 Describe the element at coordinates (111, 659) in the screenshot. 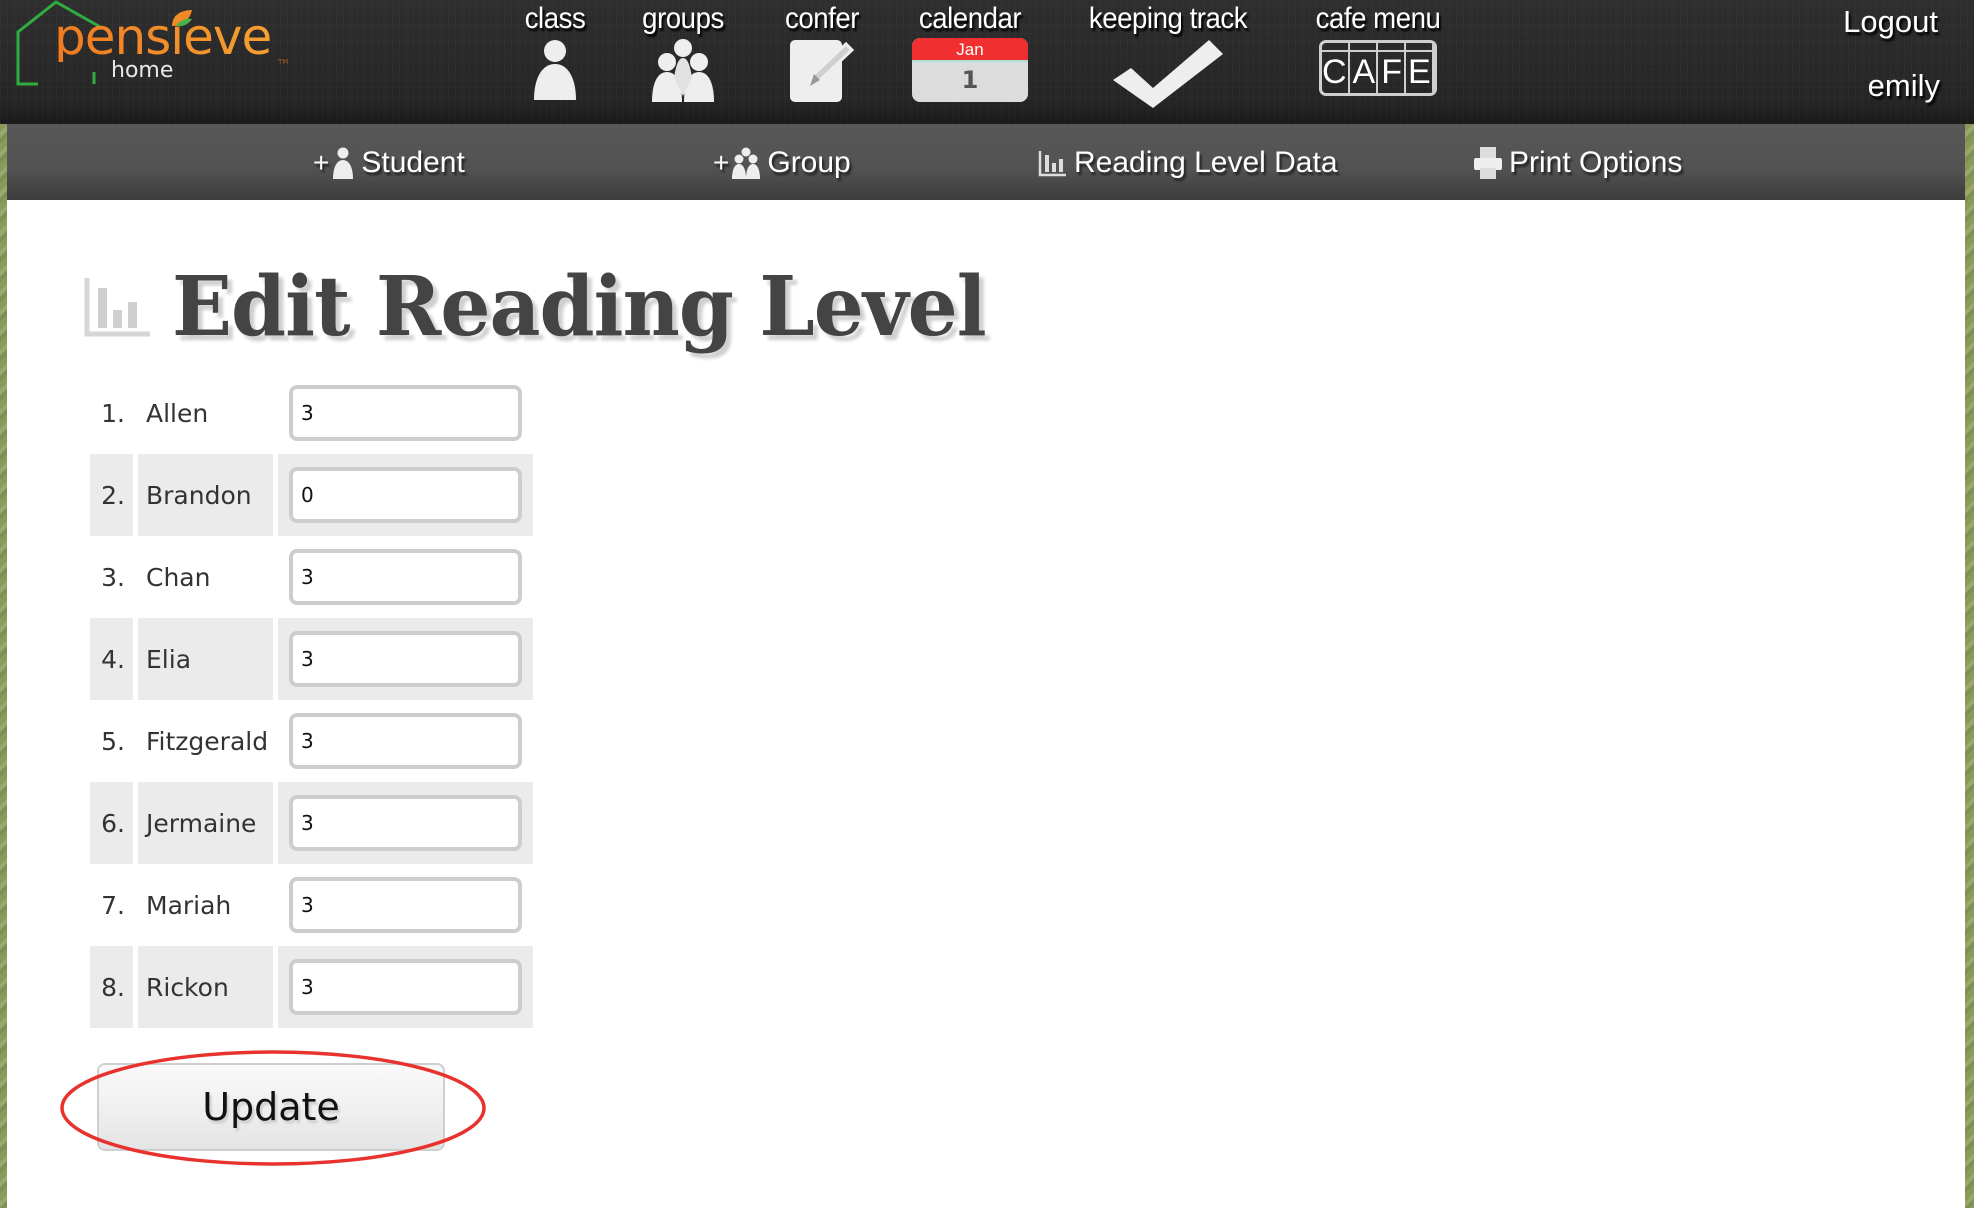

I see `row-number: 4.` at that location.